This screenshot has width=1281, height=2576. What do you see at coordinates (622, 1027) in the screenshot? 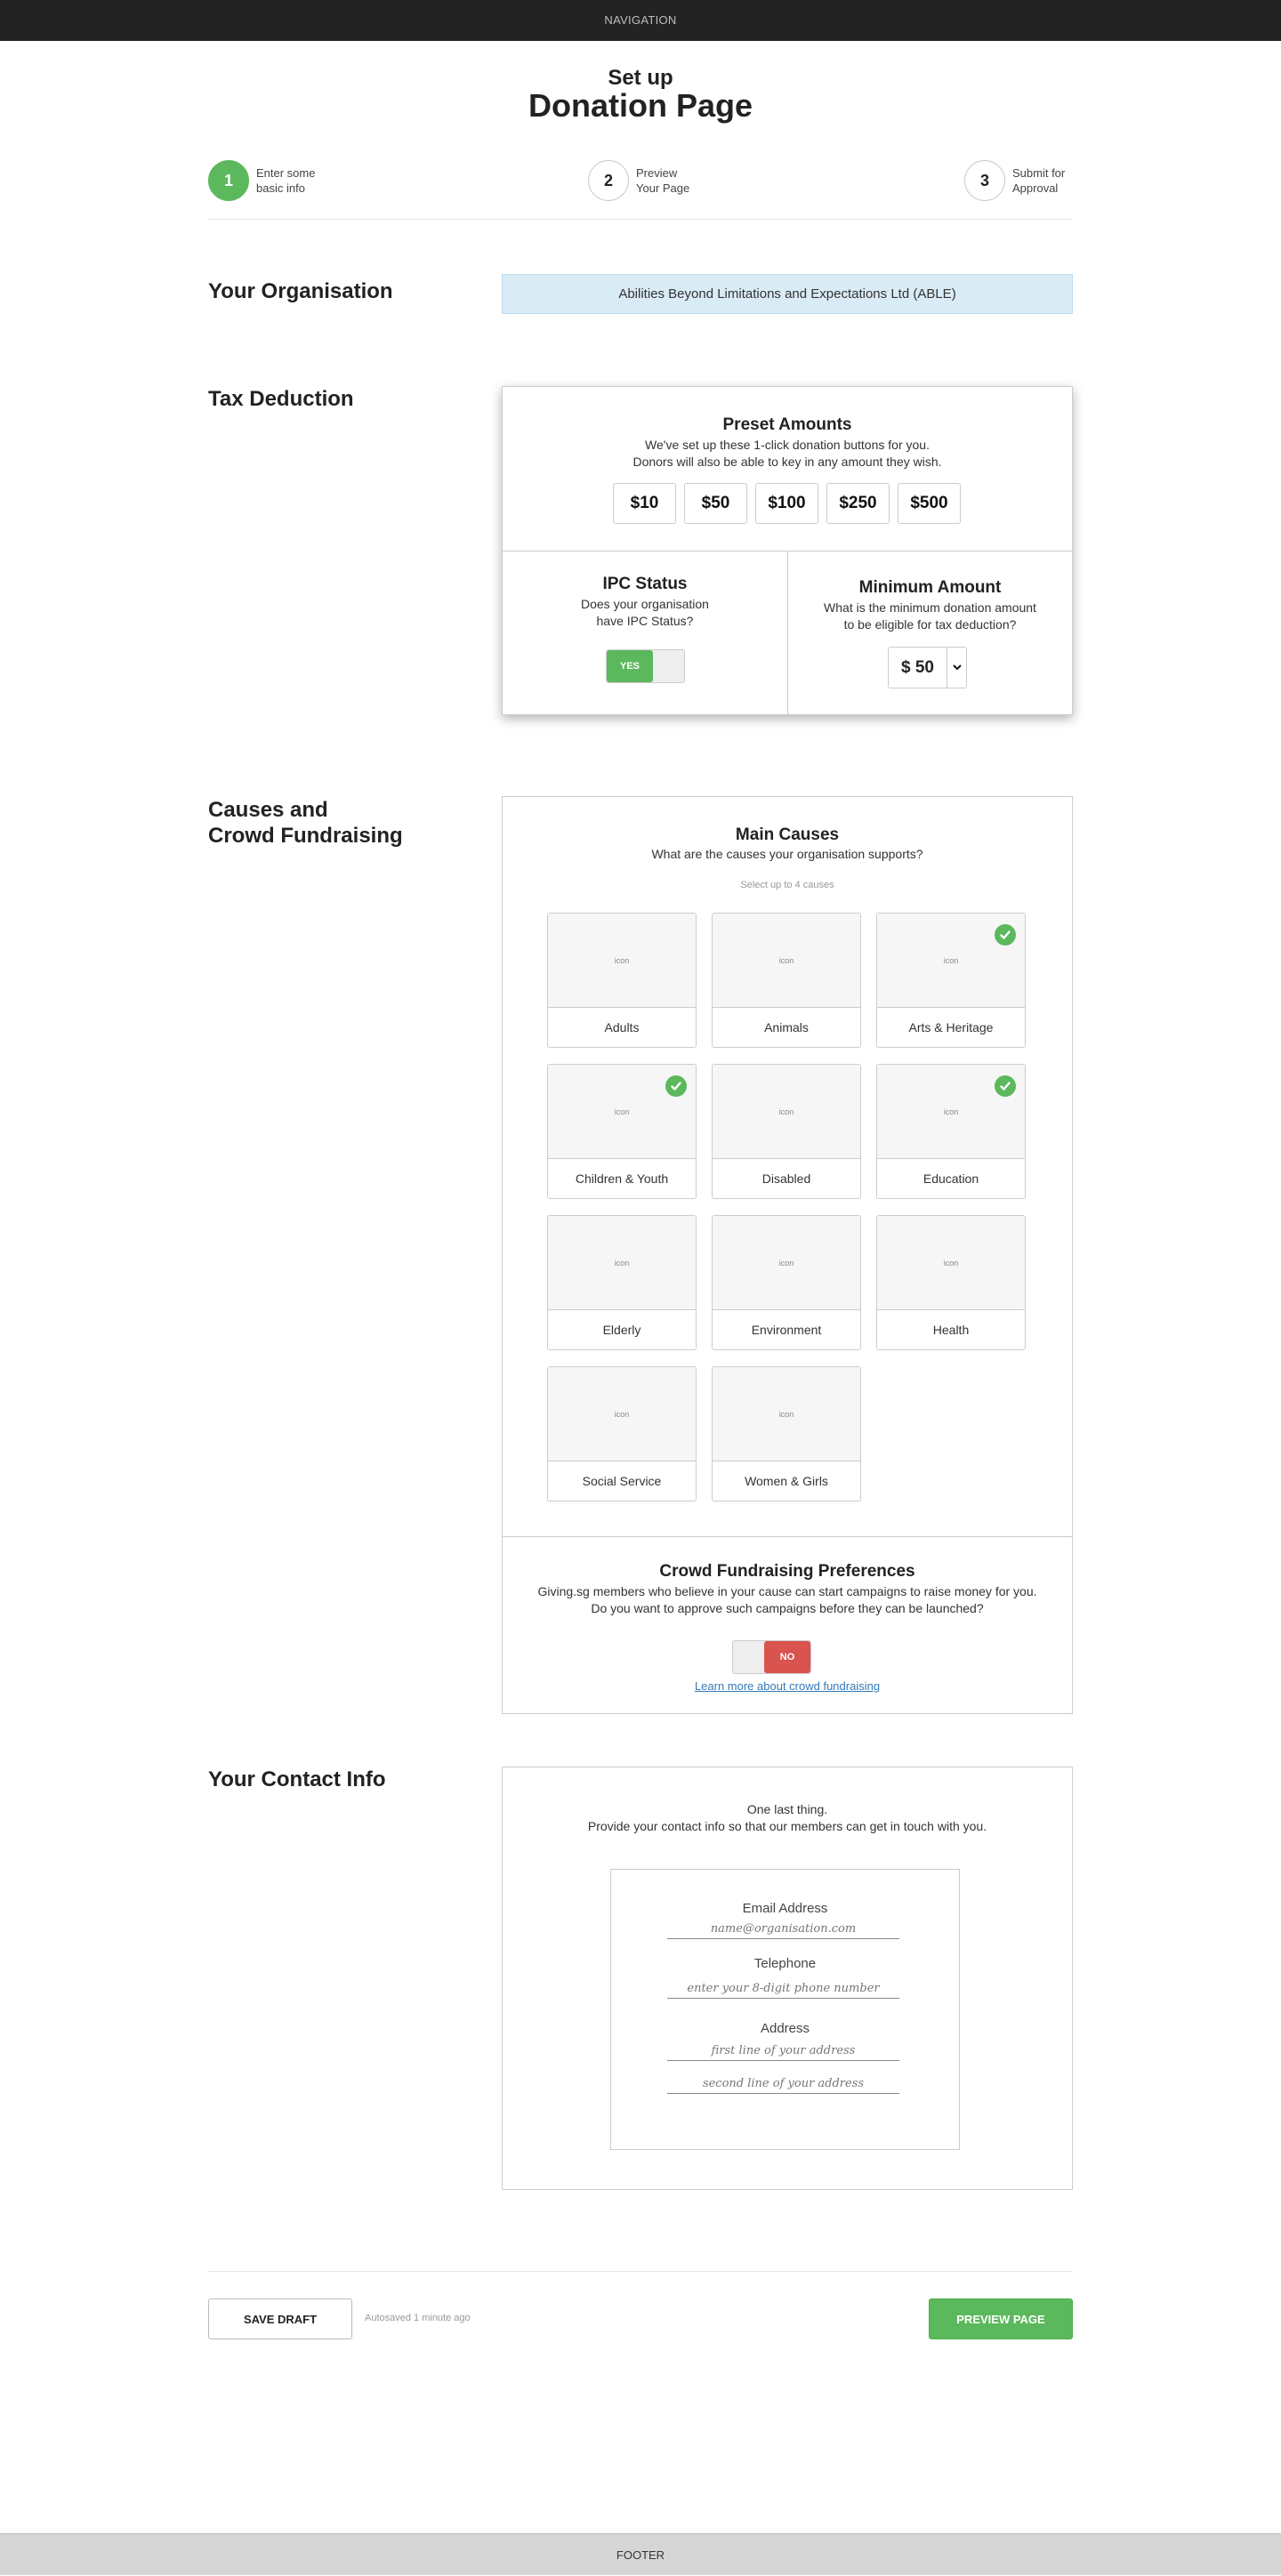
I see `cause-label: Adults` at bounding box center [622, 1027].